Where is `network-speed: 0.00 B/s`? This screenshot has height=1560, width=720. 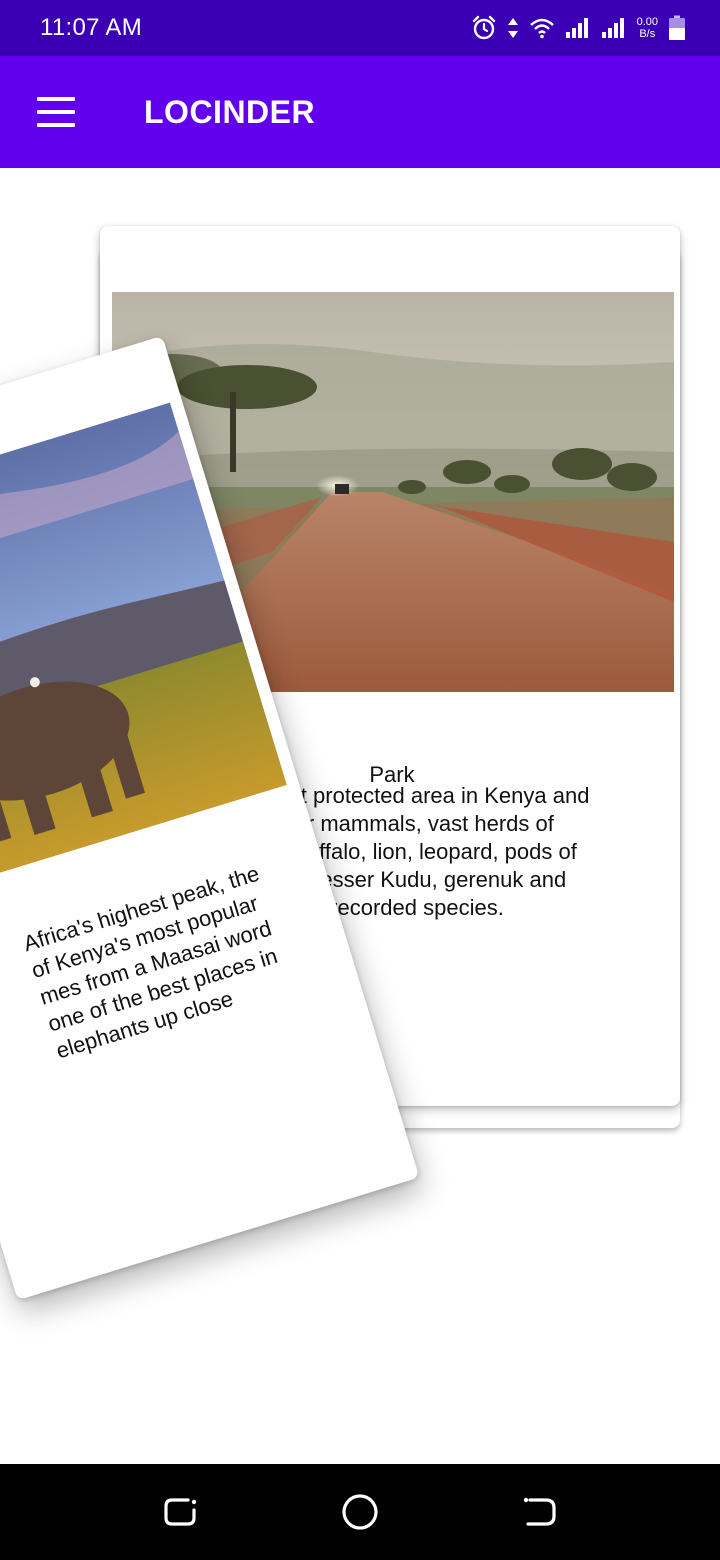
network-speed: 0.00 B/s is located at coordinates (647, 28).